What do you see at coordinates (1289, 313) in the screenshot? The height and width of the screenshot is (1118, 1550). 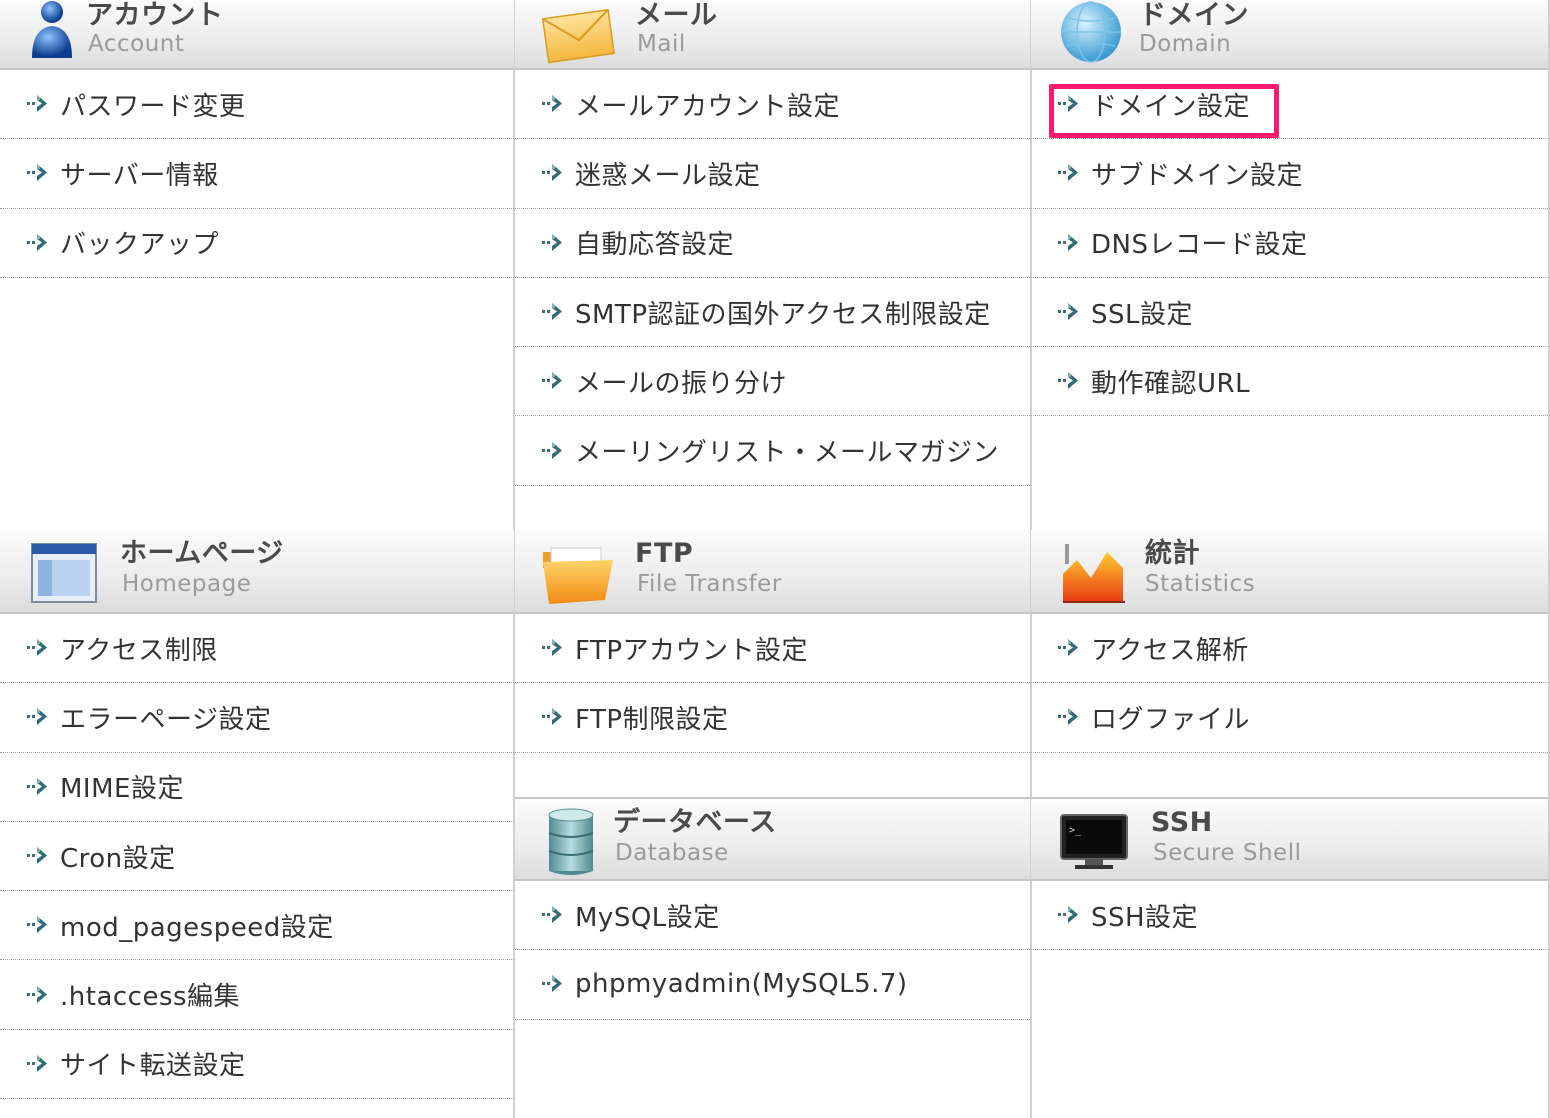 I see `menu-item-ssl: SSL設定` at bounding box center [1289, 313].